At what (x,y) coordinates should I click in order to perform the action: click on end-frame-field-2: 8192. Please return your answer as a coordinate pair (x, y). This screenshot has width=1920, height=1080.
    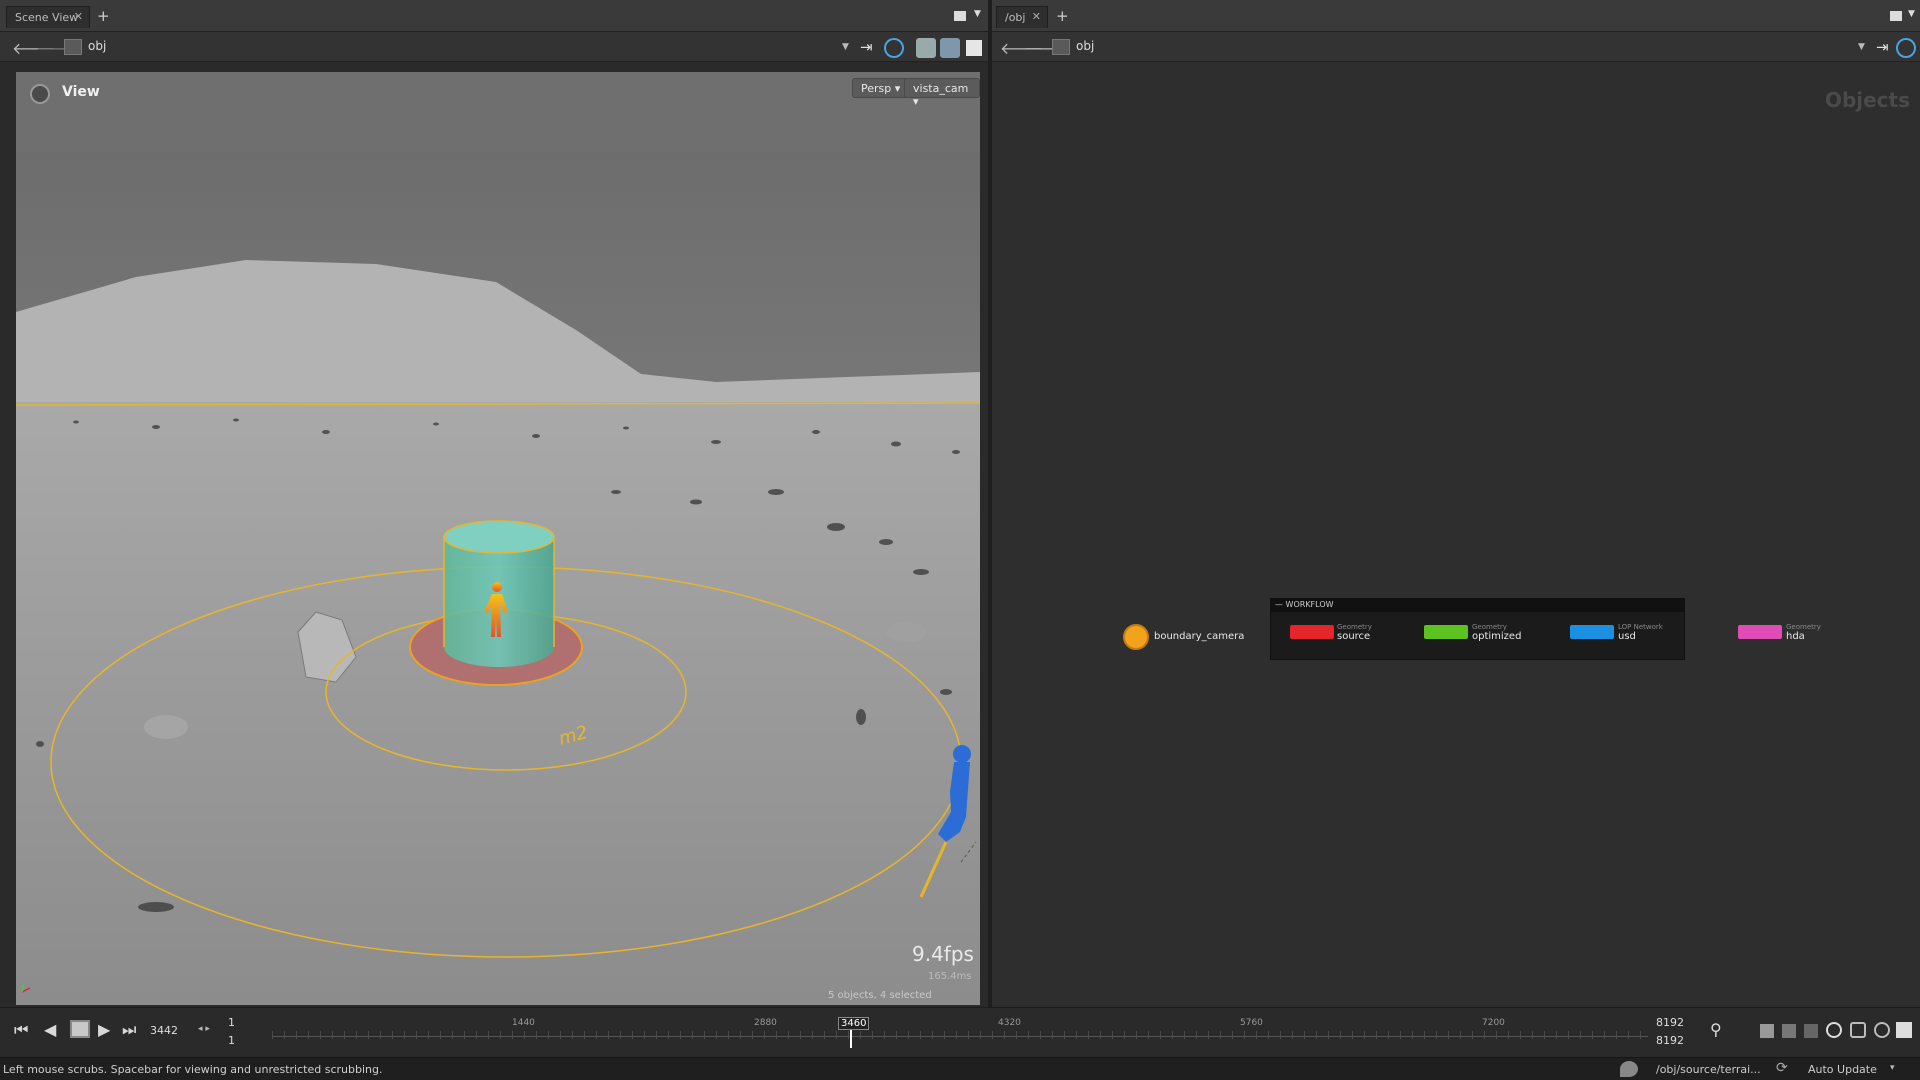
    Looking at the image, I should click on (1670, 1040).